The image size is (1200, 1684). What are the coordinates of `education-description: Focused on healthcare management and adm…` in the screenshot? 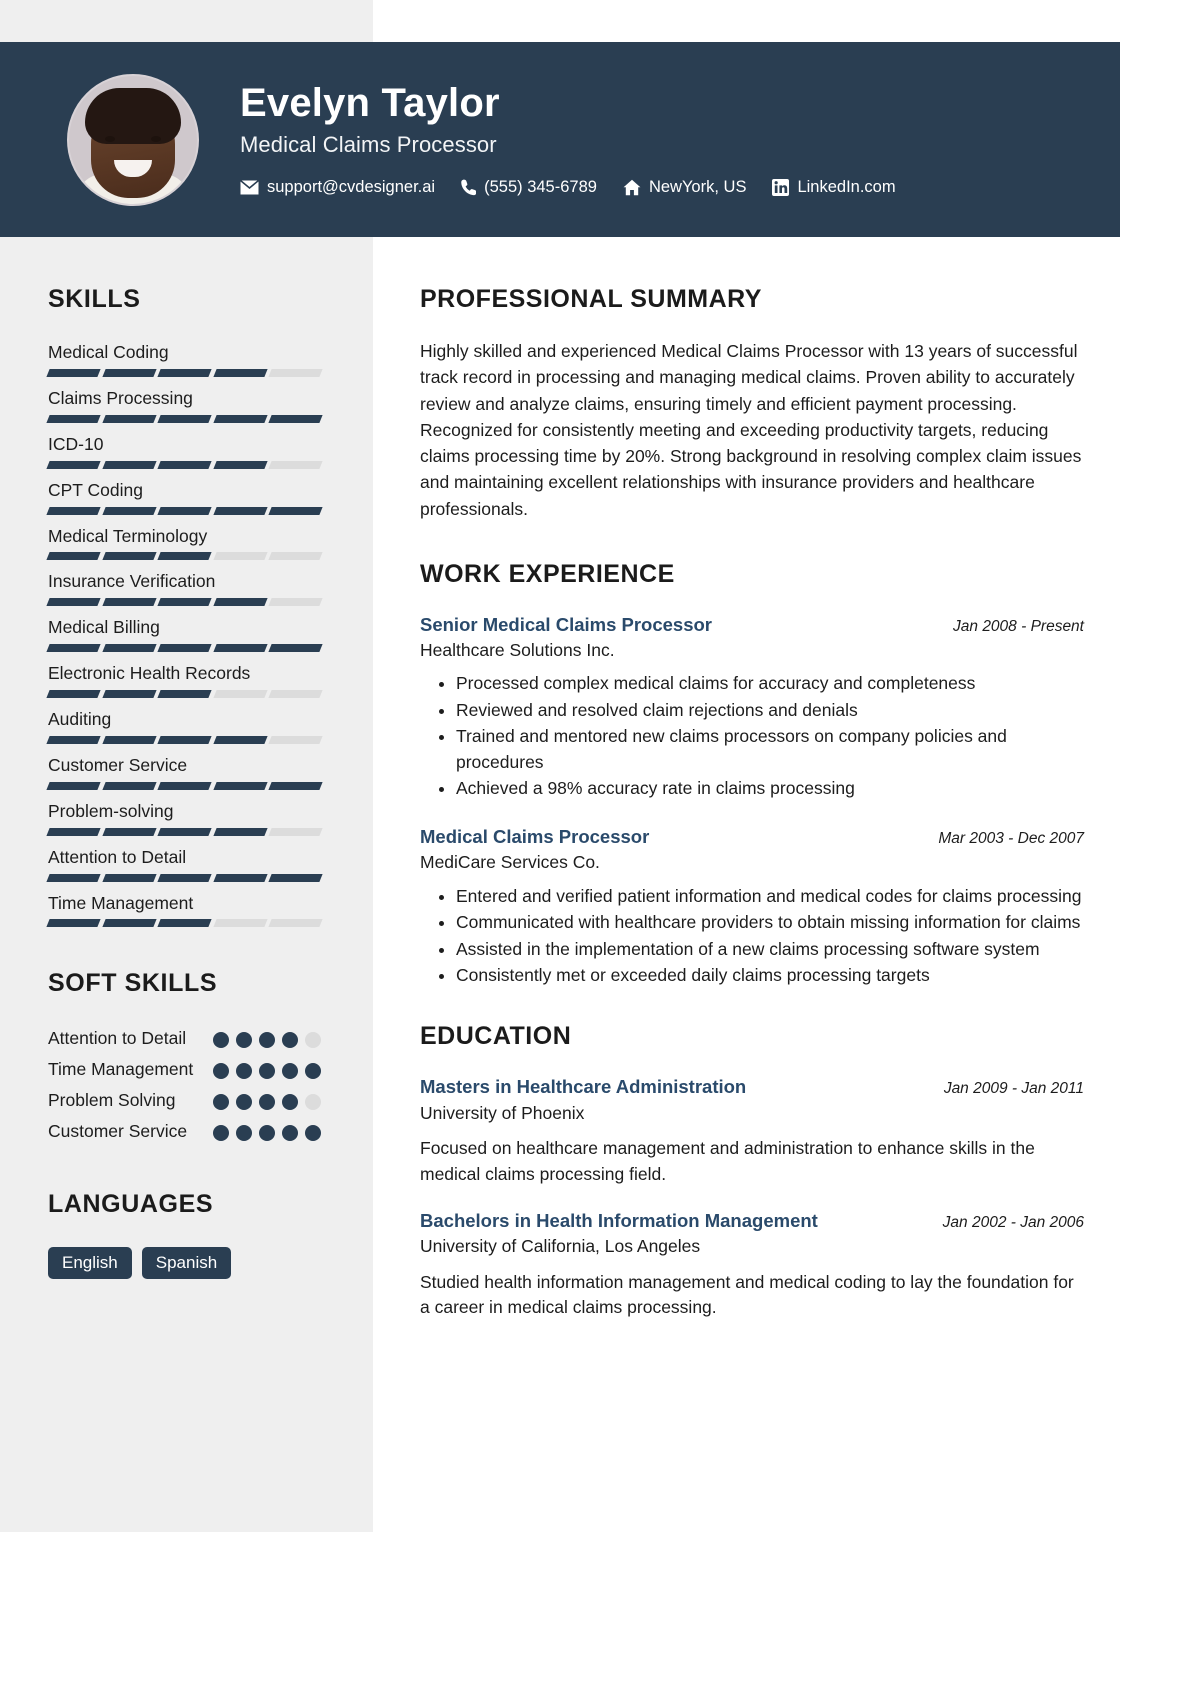 It's located at (727, 1161).